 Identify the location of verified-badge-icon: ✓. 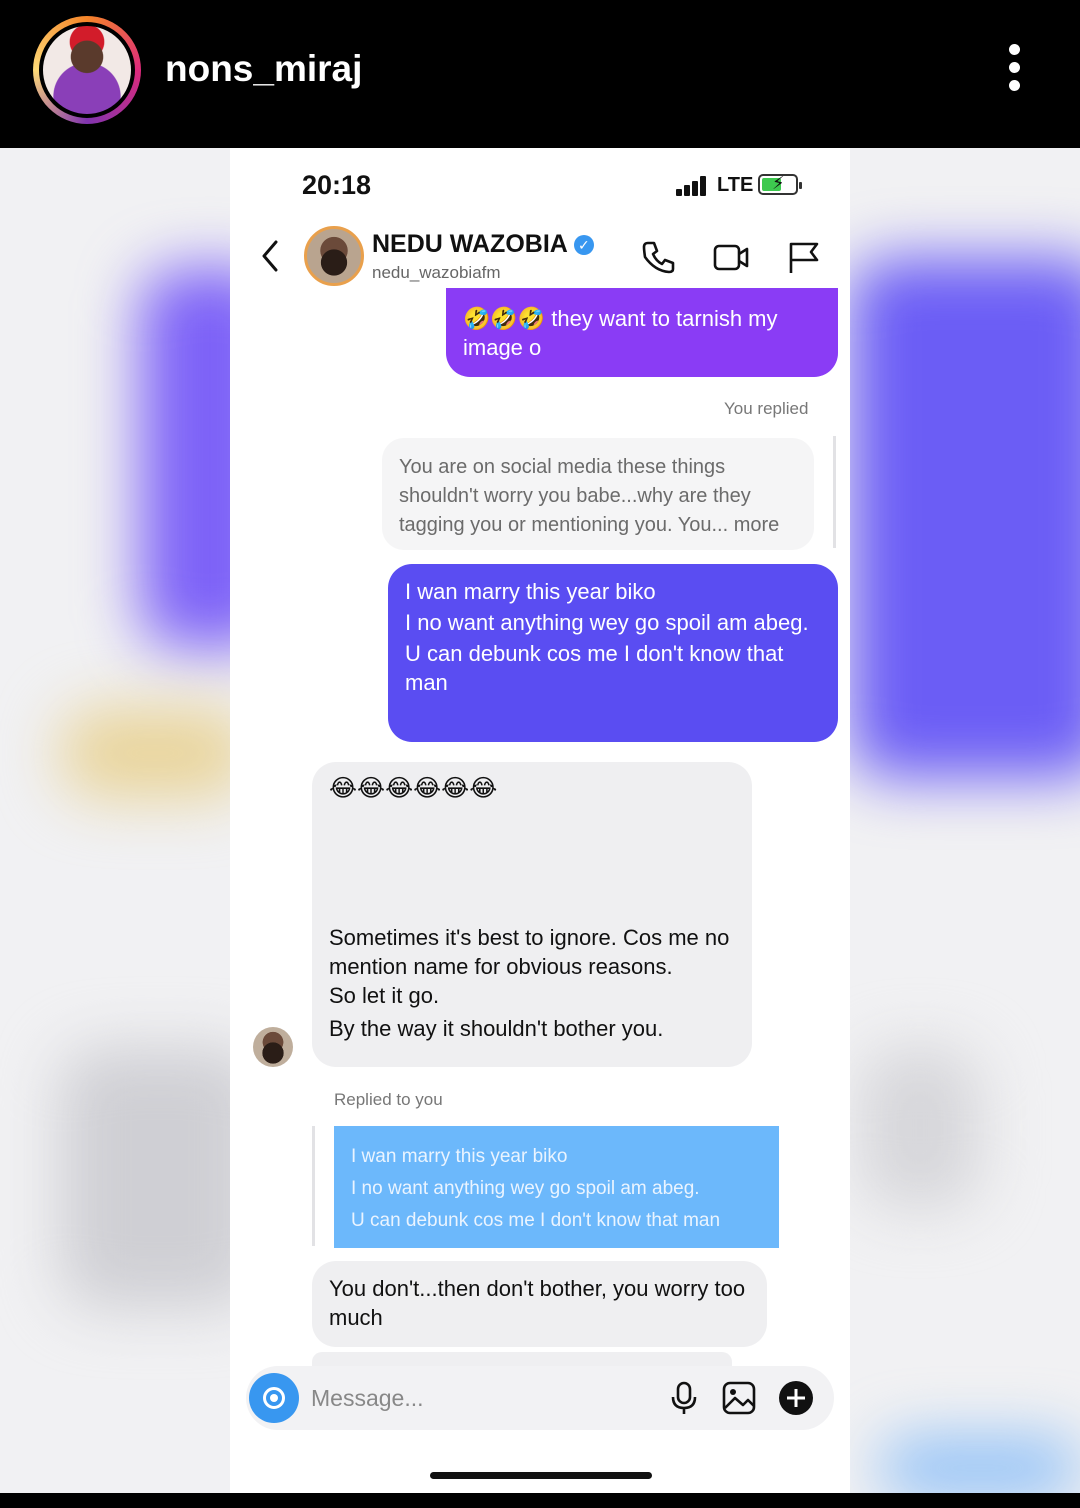
(583, 245).